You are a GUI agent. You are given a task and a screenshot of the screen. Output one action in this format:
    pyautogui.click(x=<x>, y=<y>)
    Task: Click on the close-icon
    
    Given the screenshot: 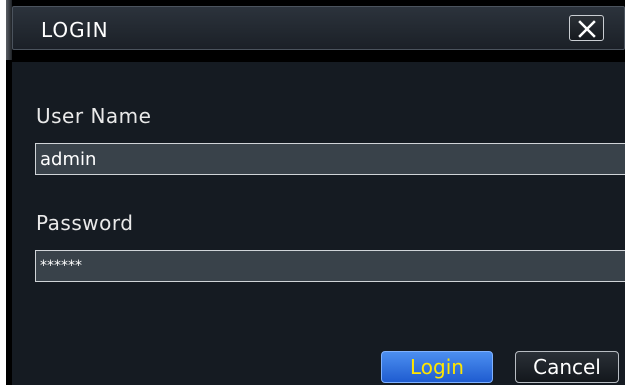 What is the action you would take?
    pyautogui.click(x=587, y=29)
    